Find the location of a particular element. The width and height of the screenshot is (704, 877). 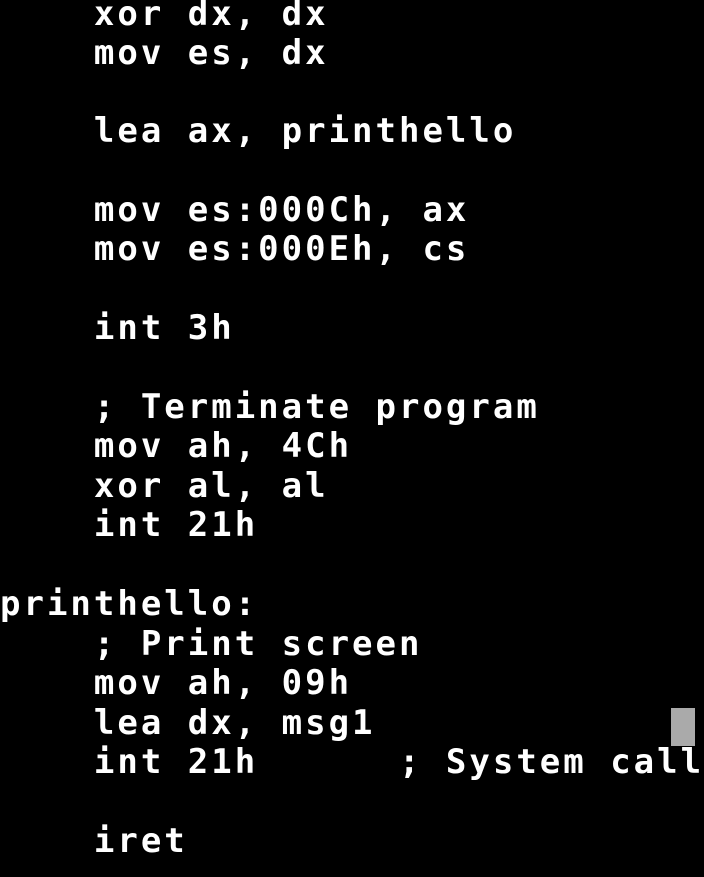

code-line: xor al, al is located at coordinates (164, 486).